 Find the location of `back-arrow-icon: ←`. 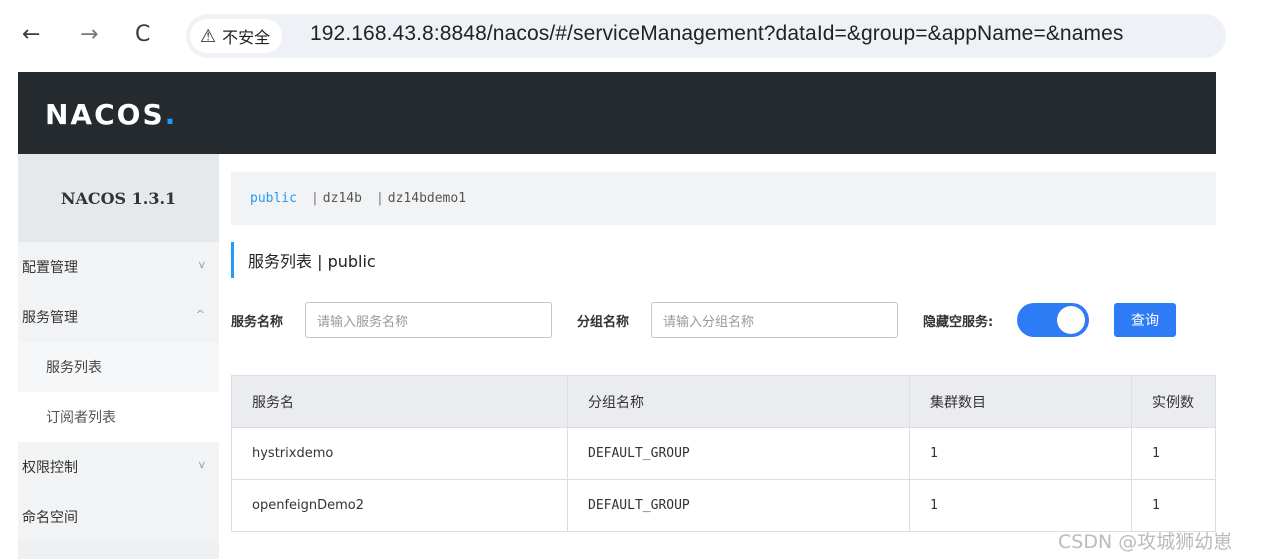

back-arrow-icon: ← is located at coordinates (31, 35).